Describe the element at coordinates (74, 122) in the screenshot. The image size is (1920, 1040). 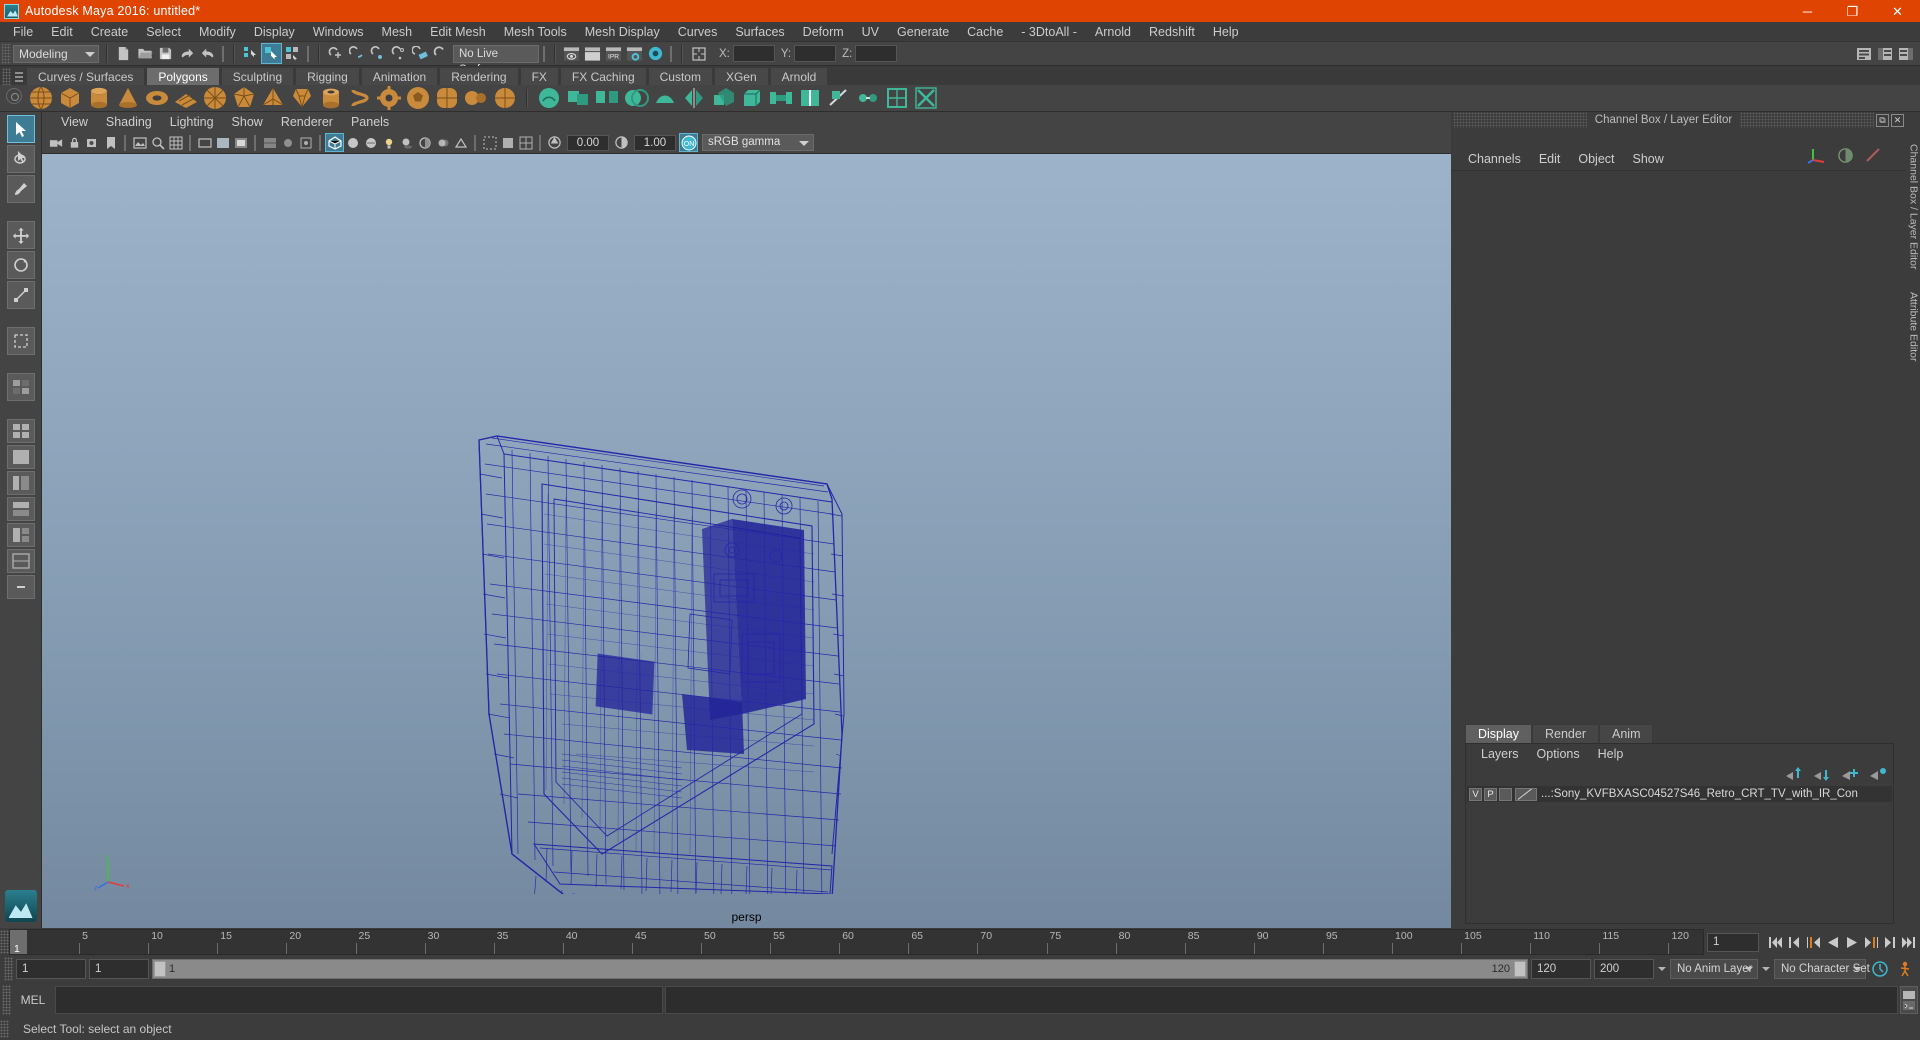
I see `viewport-menu-view: View` at that location.